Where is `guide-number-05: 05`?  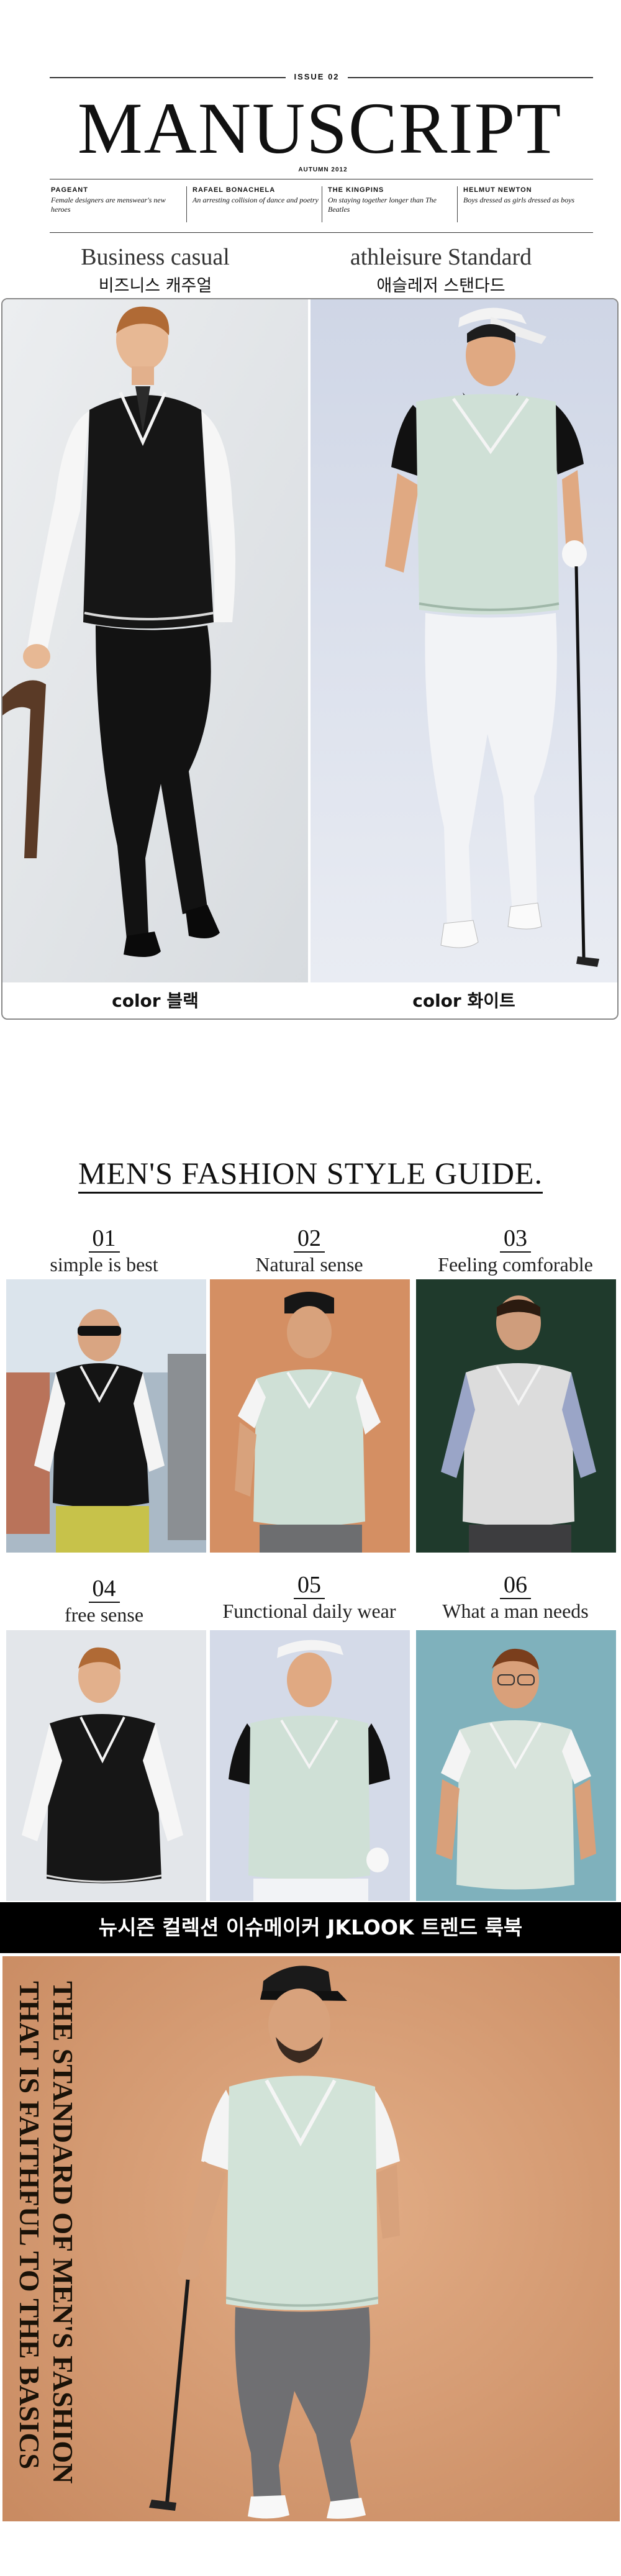
guide-number-05: 05 is located at coordinates (309, 1585).